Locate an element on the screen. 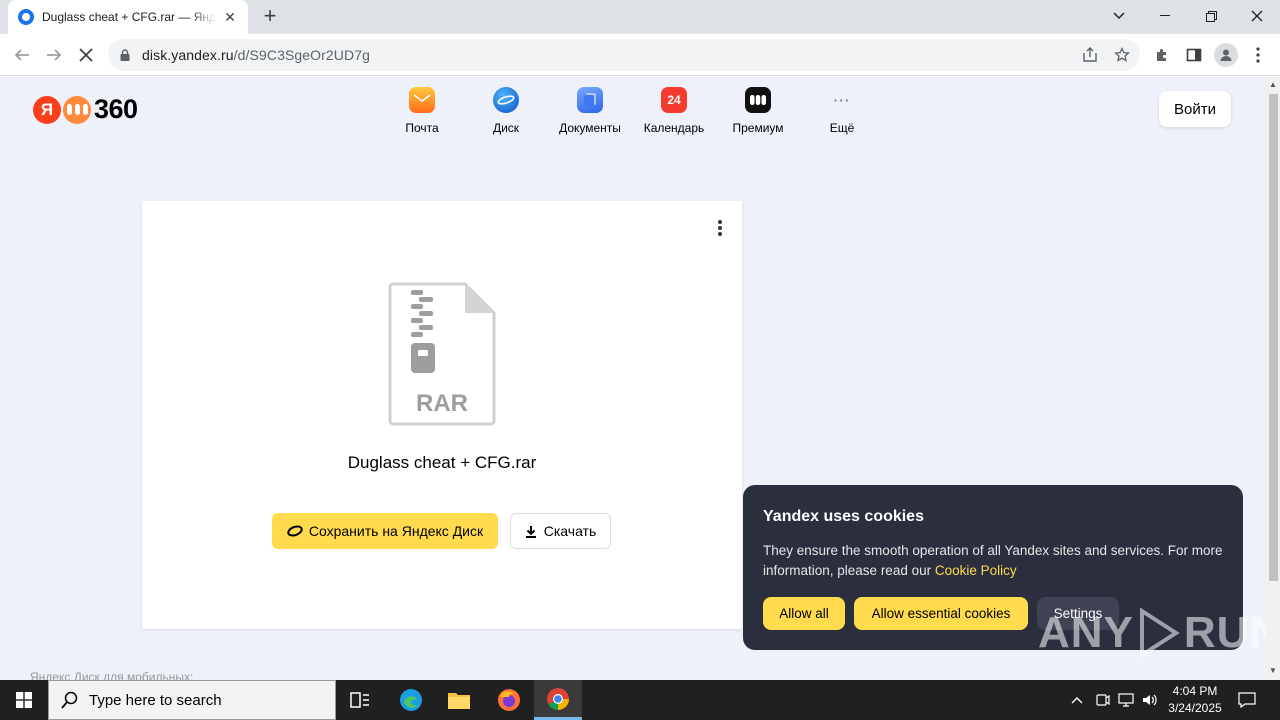 This screenshot has height=720, width=1280. service-premium: Премиум is located at coordinates (758, 111).